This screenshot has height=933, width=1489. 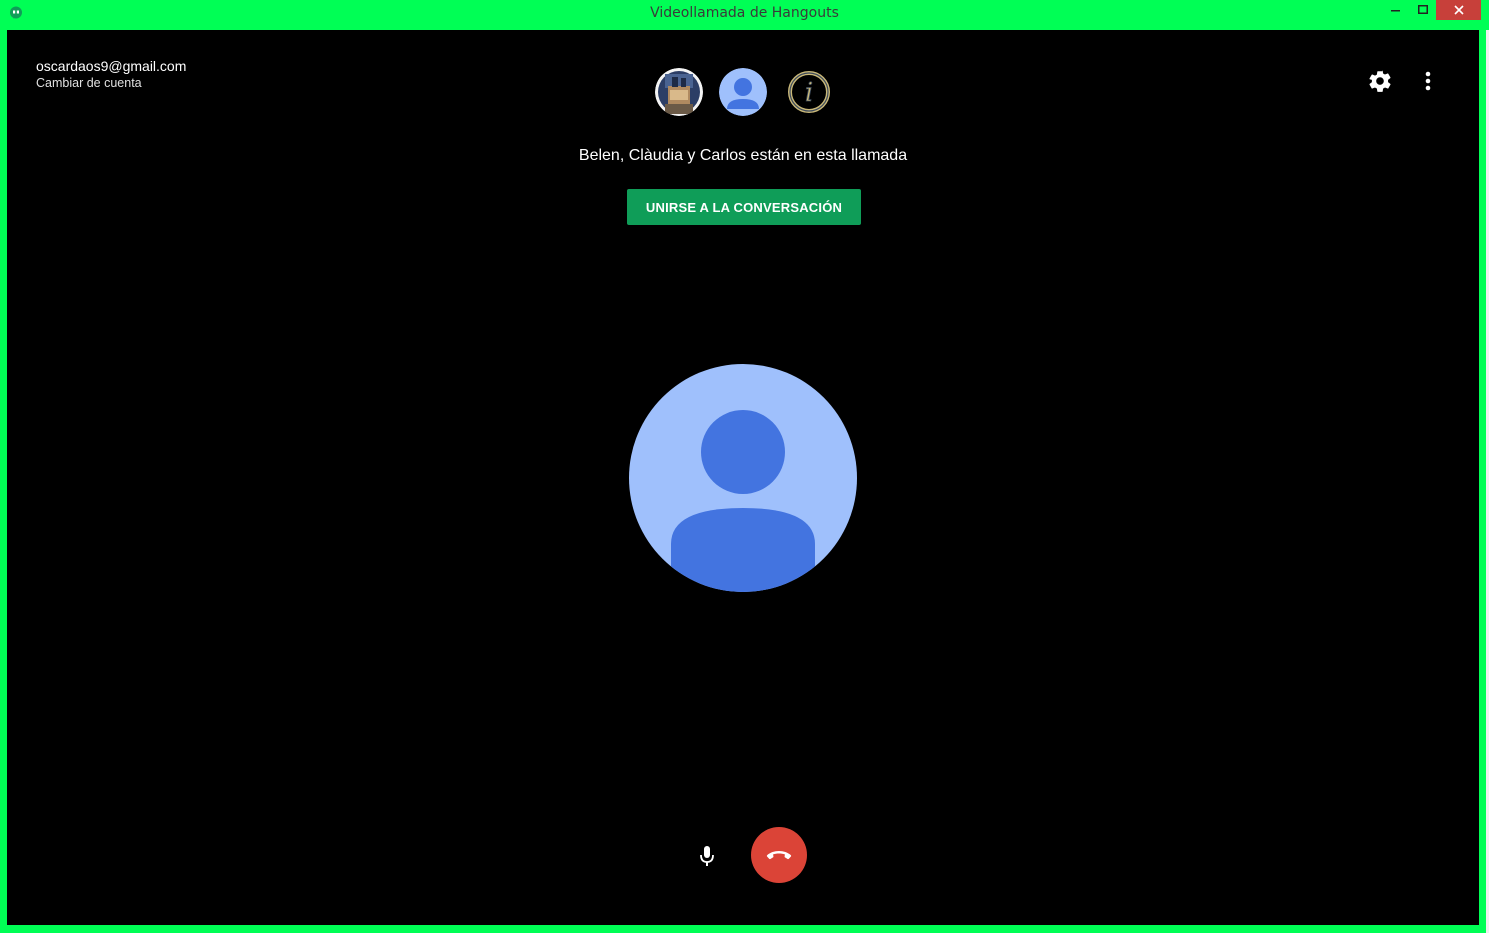 I want to click on participant-avatar-at: i, so click(x=809, y=92).